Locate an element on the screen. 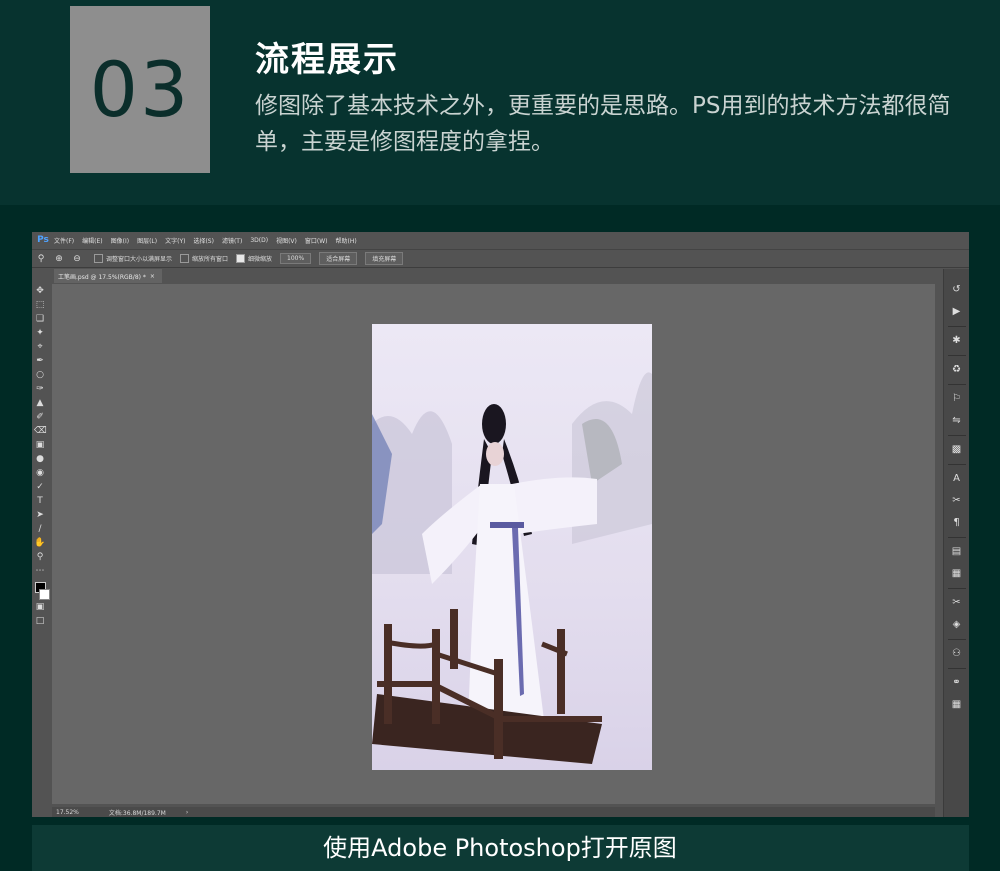  panel-dock: ↺ ▶ ✱ ♻ ⚐ ⇋ ▩ A ✂ ¶ ▤ ▦ ✂ ◈ ⚇ ⚭ ▦ is located at coordinates (956, 543).